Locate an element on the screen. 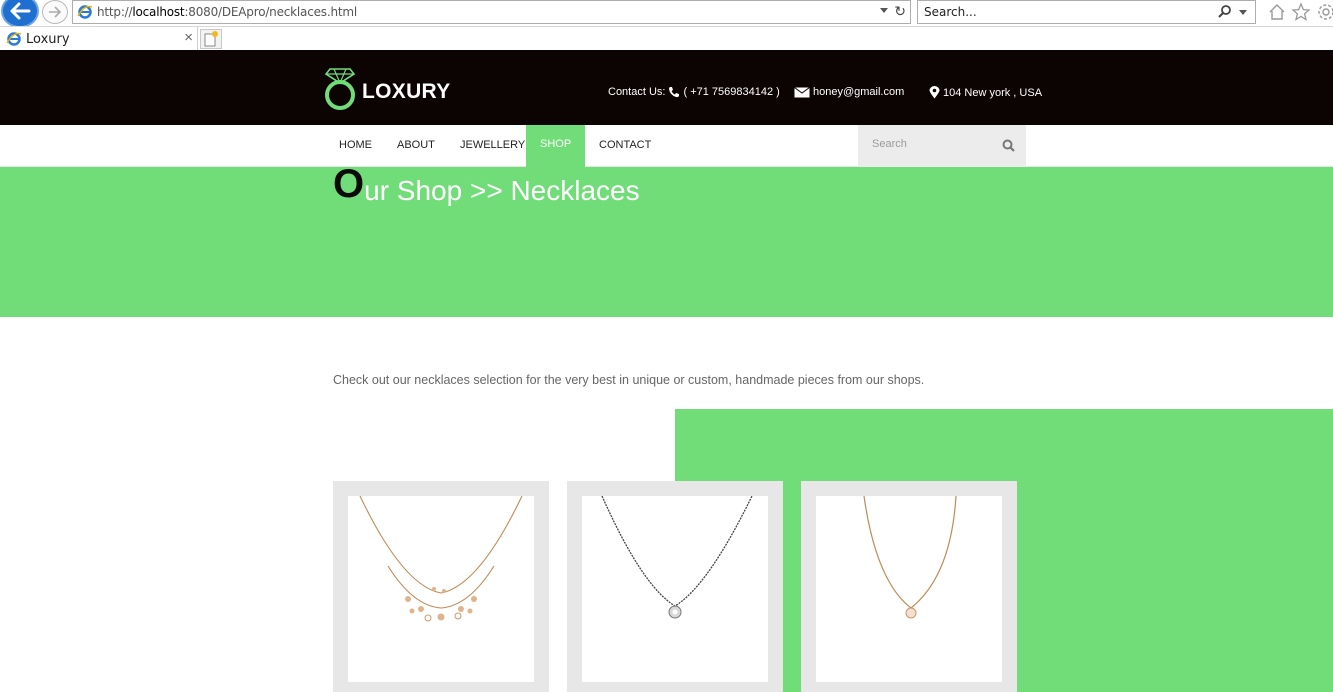 The image size is (1333, 692). search-dropdown-icon is located at coordinates (1243, 12).